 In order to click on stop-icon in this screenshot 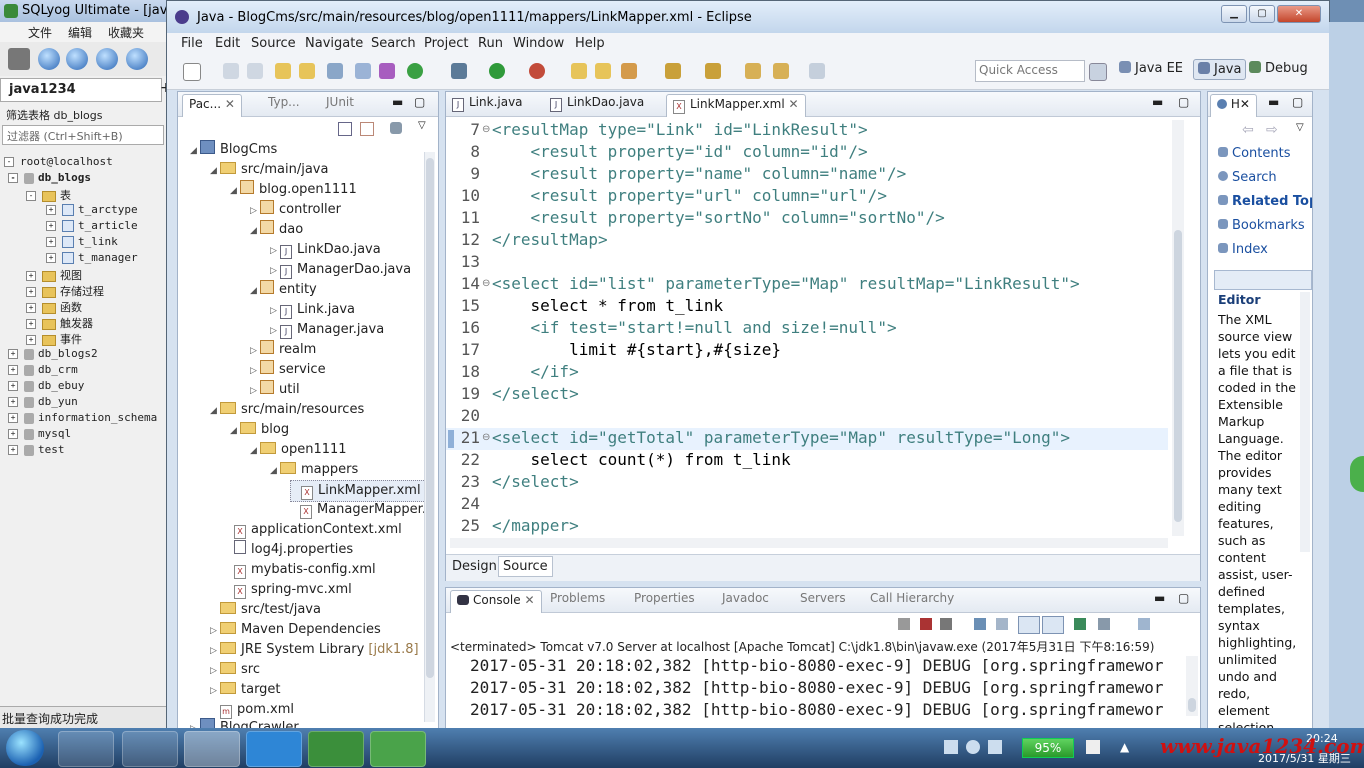, I will do `click(137, 59)`.